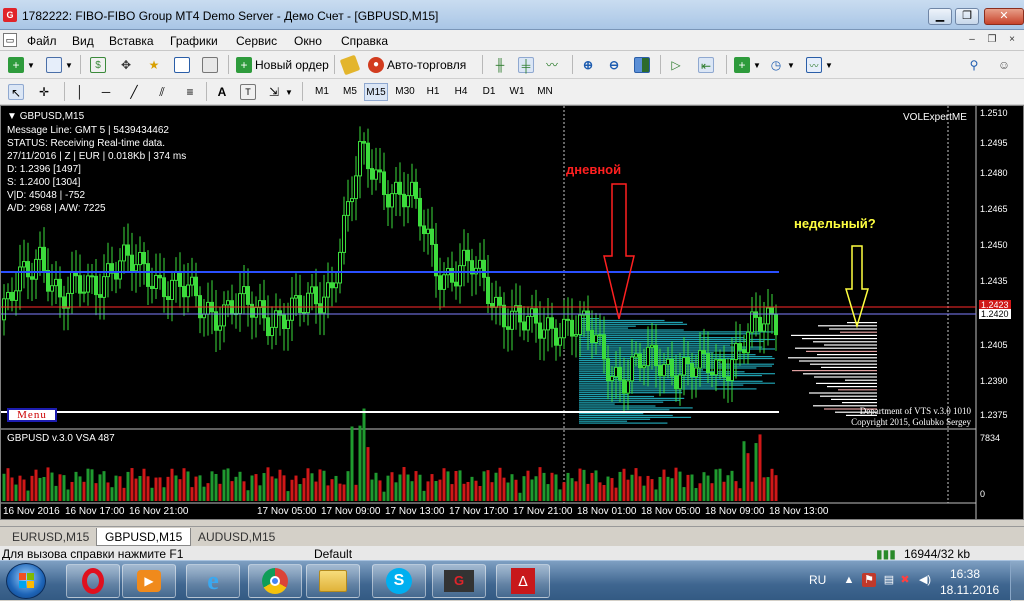 Image resolution: width=1024 pixels, height=601 pixels. Describe the element at coordinates (154, 65) in the screenshot. I see `navigator-button: ★` at that location.